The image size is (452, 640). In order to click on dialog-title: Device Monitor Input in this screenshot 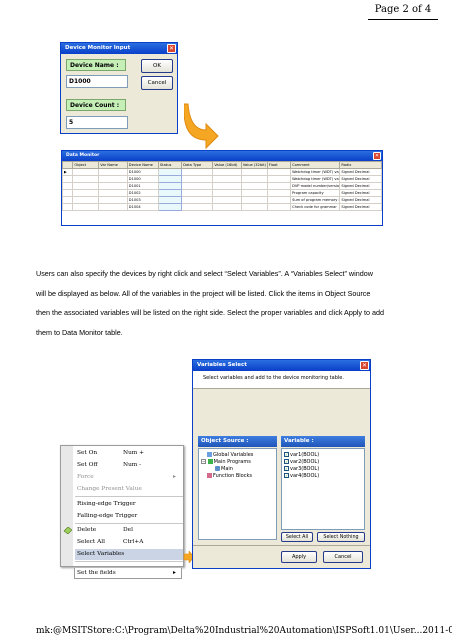, I will do `click(98, 48)`.